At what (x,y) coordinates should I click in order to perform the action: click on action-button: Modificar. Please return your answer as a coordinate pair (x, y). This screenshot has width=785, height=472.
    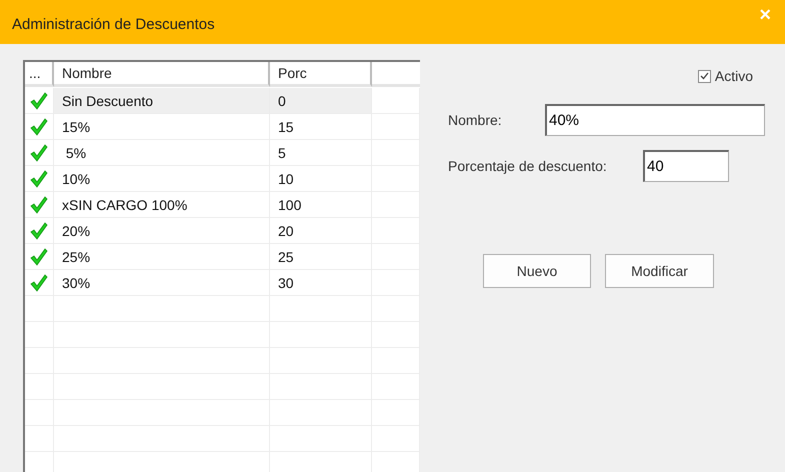
    Looking at the image, I should click on (659, 271).